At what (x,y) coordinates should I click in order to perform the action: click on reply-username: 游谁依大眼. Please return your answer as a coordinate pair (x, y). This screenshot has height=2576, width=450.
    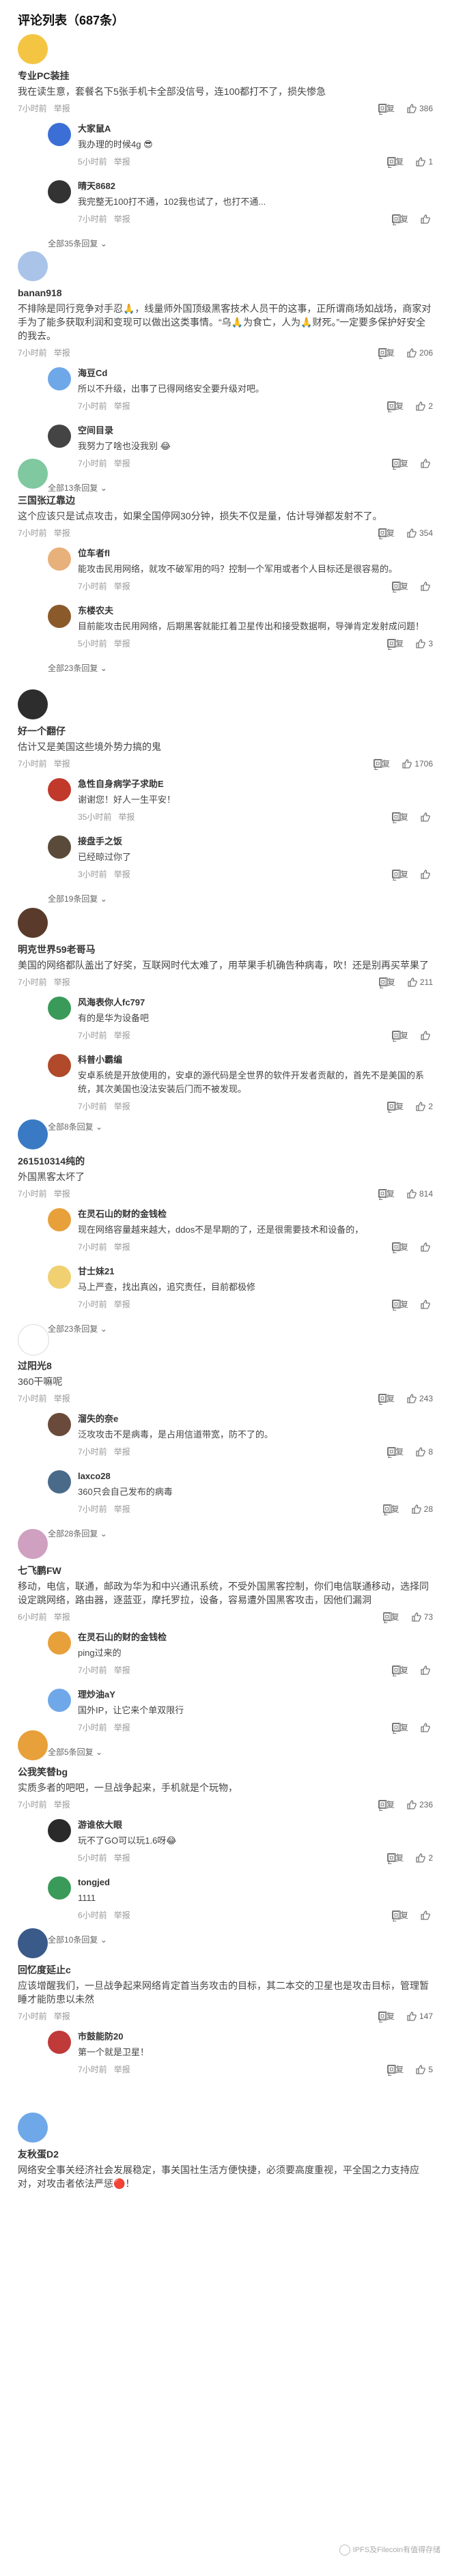
    Looking at the image, I should click on (255, 1825).